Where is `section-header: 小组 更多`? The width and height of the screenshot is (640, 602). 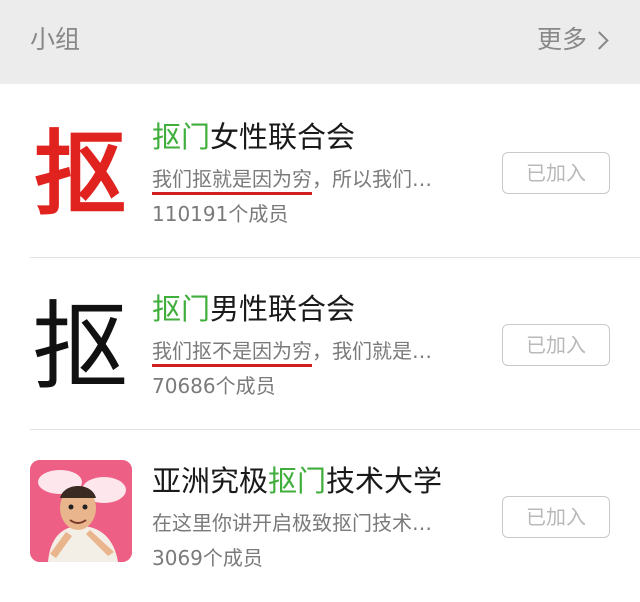
section-header: 小组 更多 is located at coordinates (320, 42).